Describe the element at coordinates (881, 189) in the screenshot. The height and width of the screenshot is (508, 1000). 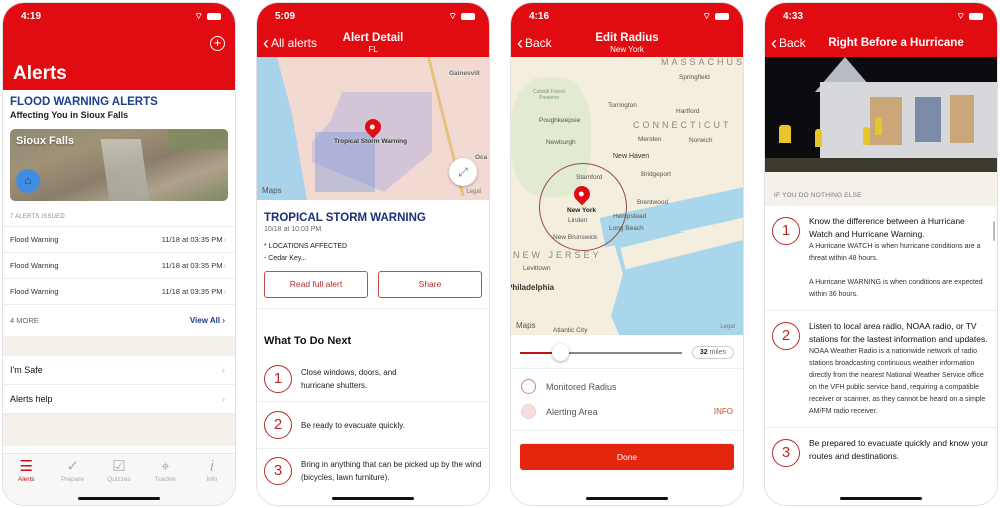
I see `section-header: IF YOU DO NOTHING ELSE` at that location.